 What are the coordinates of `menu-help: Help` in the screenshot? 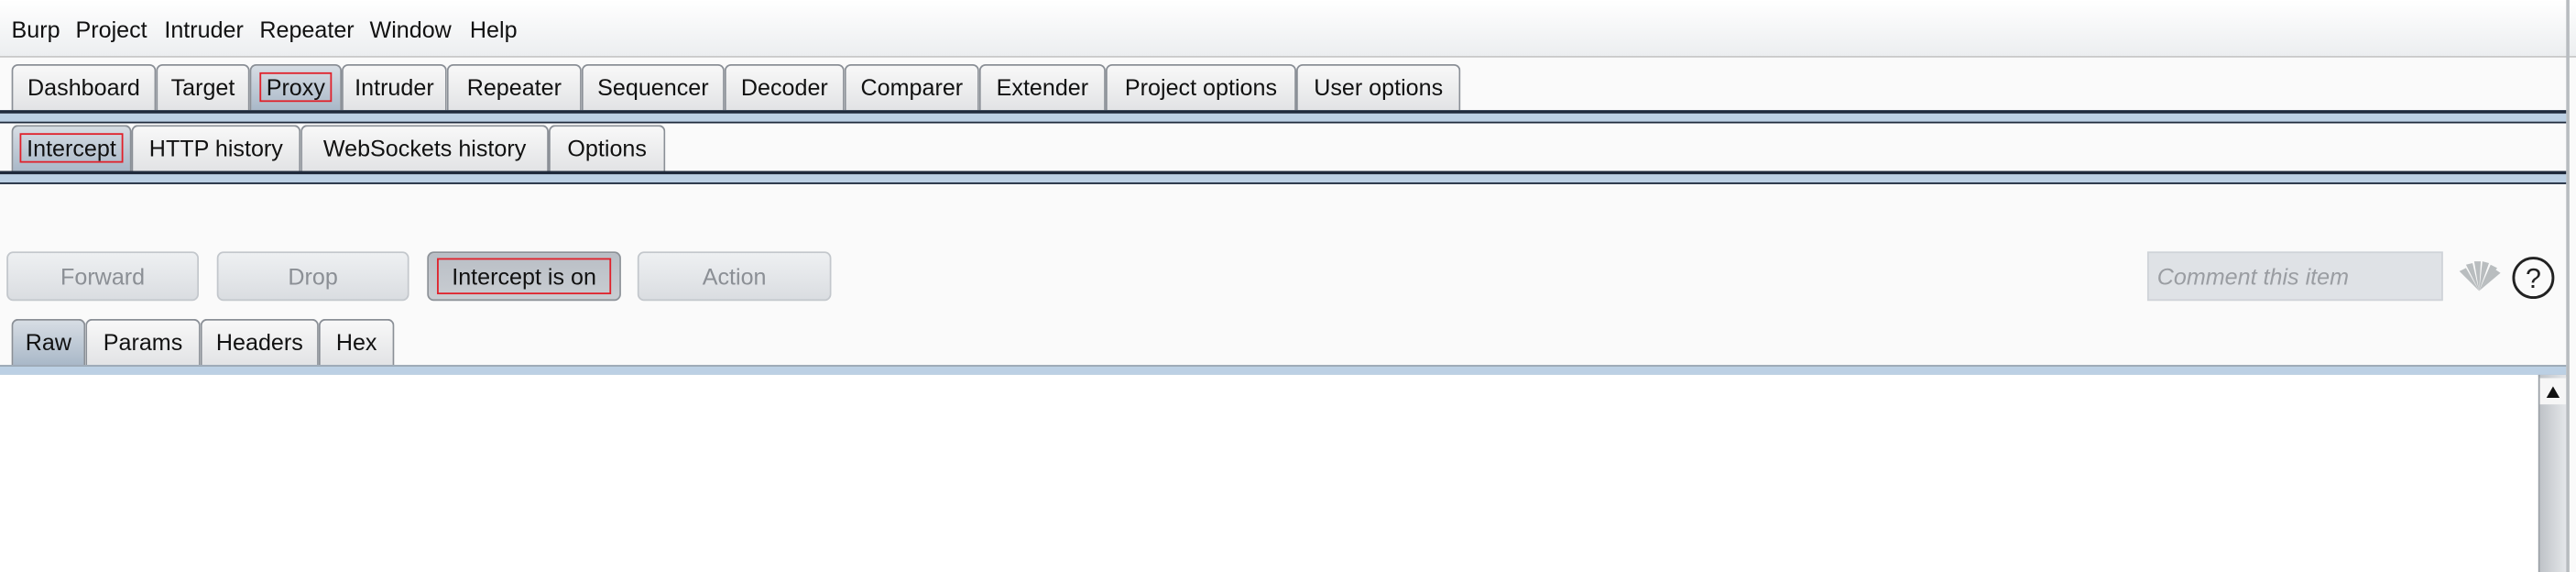 It's located at (494, 29).